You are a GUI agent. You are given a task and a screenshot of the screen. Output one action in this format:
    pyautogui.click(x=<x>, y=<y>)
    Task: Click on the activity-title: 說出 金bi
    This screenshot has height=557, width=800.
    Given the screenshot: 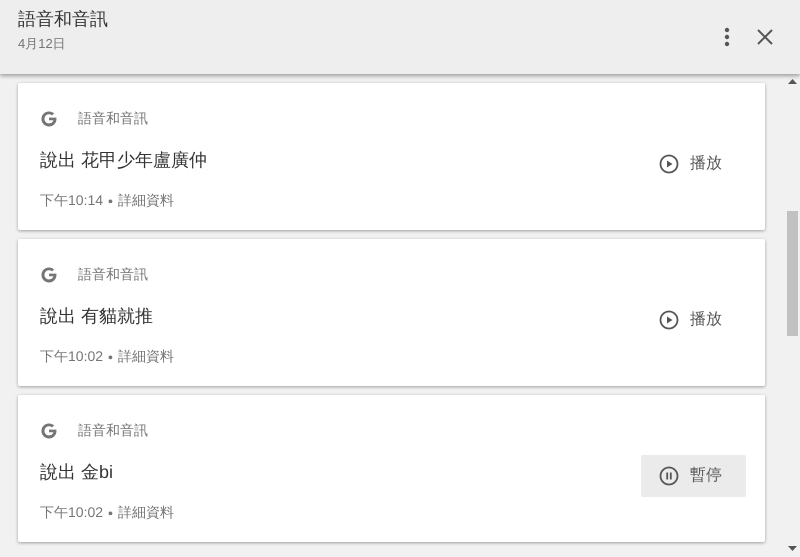 What is the action you would take?
    pyautogui.click(x=77, y=472)
    